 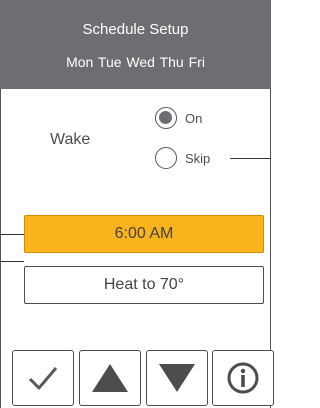 I want to click on left-frame-line, so click(x=0, y=248).